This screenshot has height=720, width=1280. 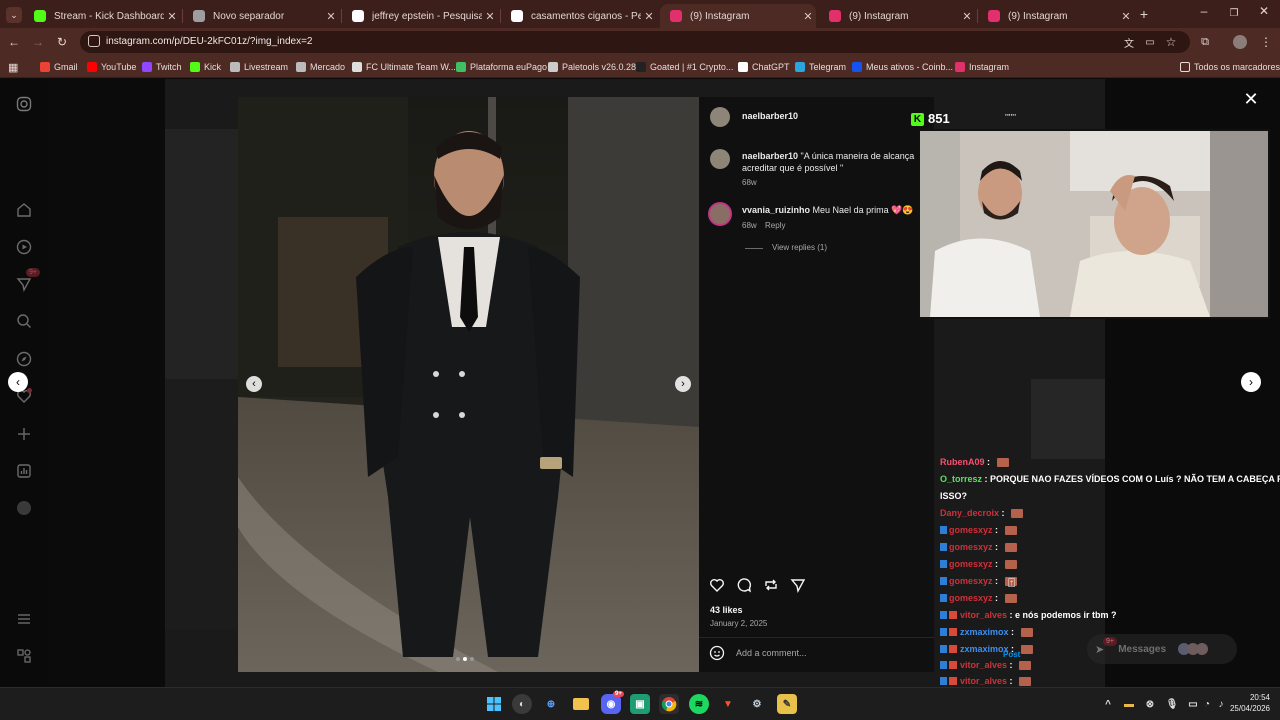 I want to click on view-replies-link: View replies (1), so click(x=799, y=247).